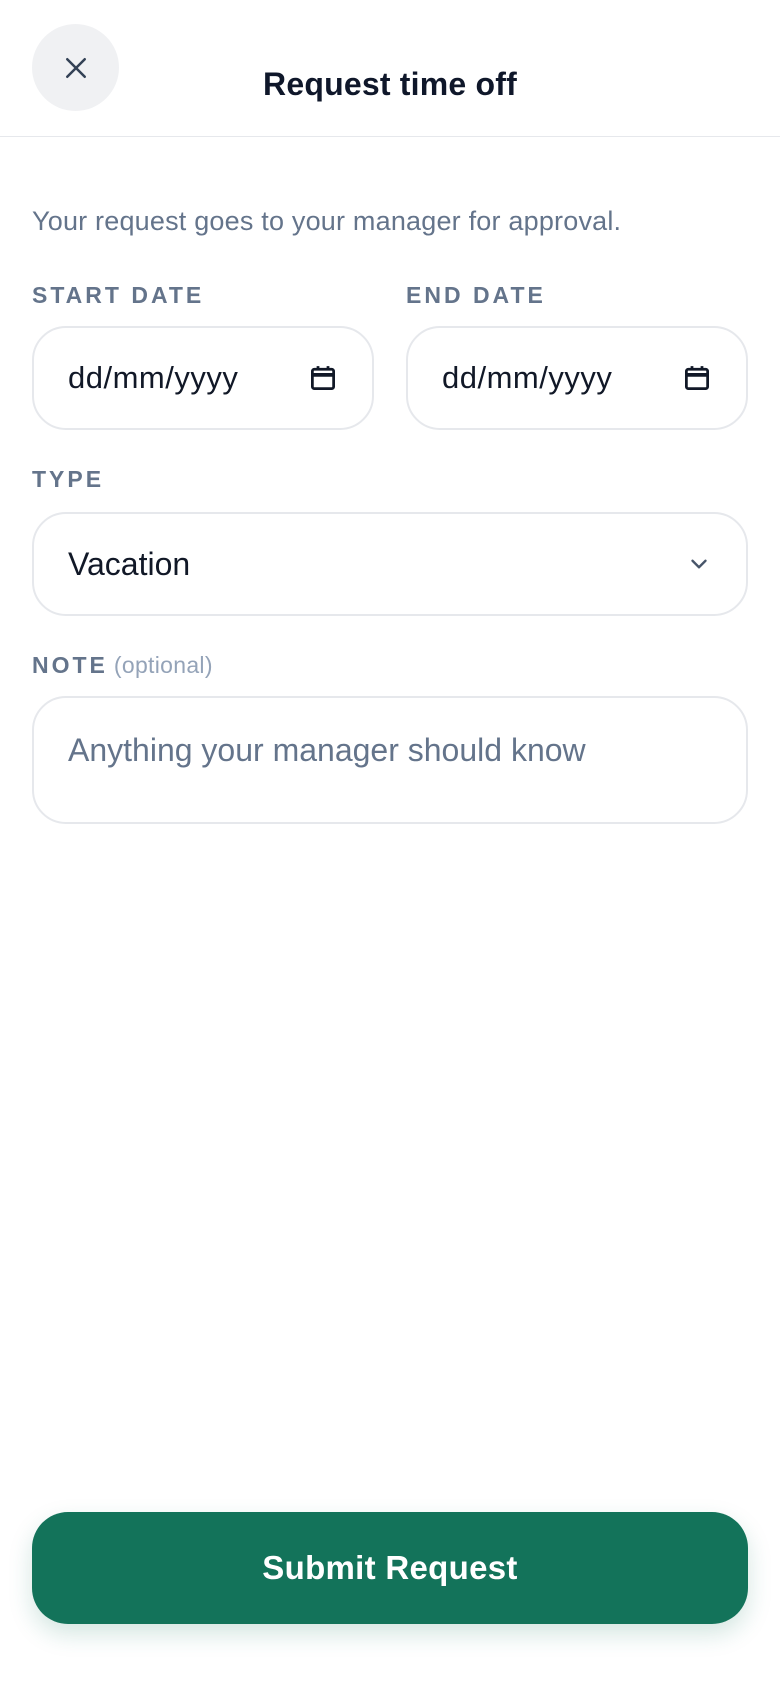 This screenshot has width=780, height=1688. What do you see at coordinates (163, 665) in the screenshot?
I see `note-optional-hint: (optional)` at bounding box center [163, 665].